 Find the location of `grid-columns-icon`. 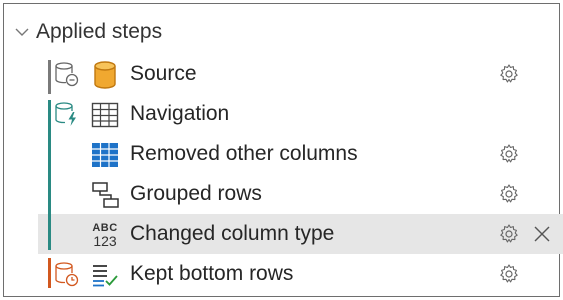

grid-columns-icon is located at coordinates (105, 155).